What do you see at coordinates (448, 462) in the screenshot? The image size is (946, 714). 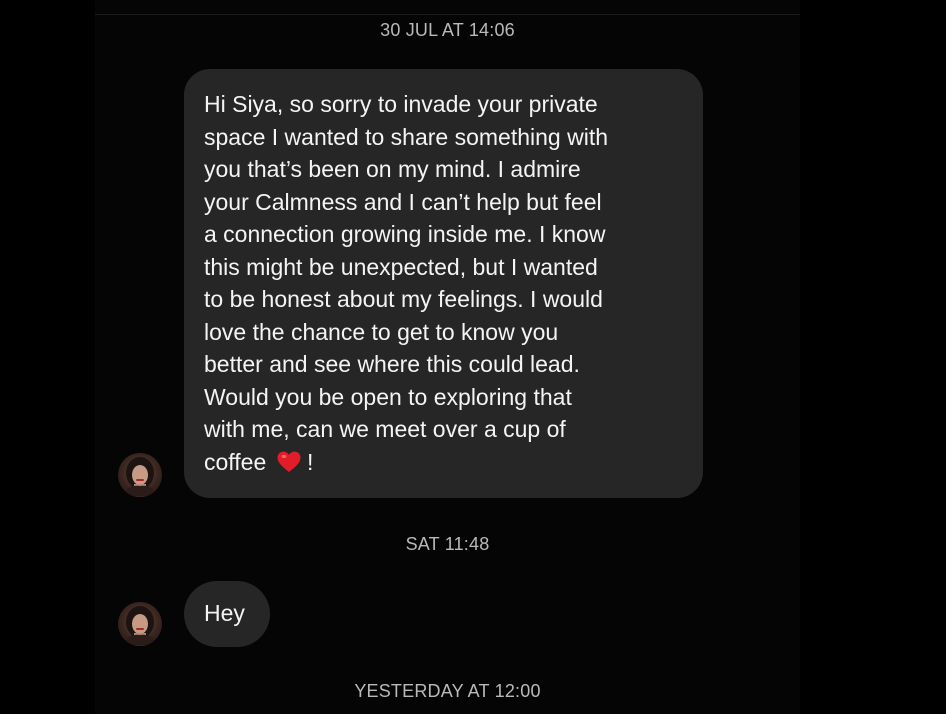 I see `message-line-last: coffee !` at bounding box center [448, 462].